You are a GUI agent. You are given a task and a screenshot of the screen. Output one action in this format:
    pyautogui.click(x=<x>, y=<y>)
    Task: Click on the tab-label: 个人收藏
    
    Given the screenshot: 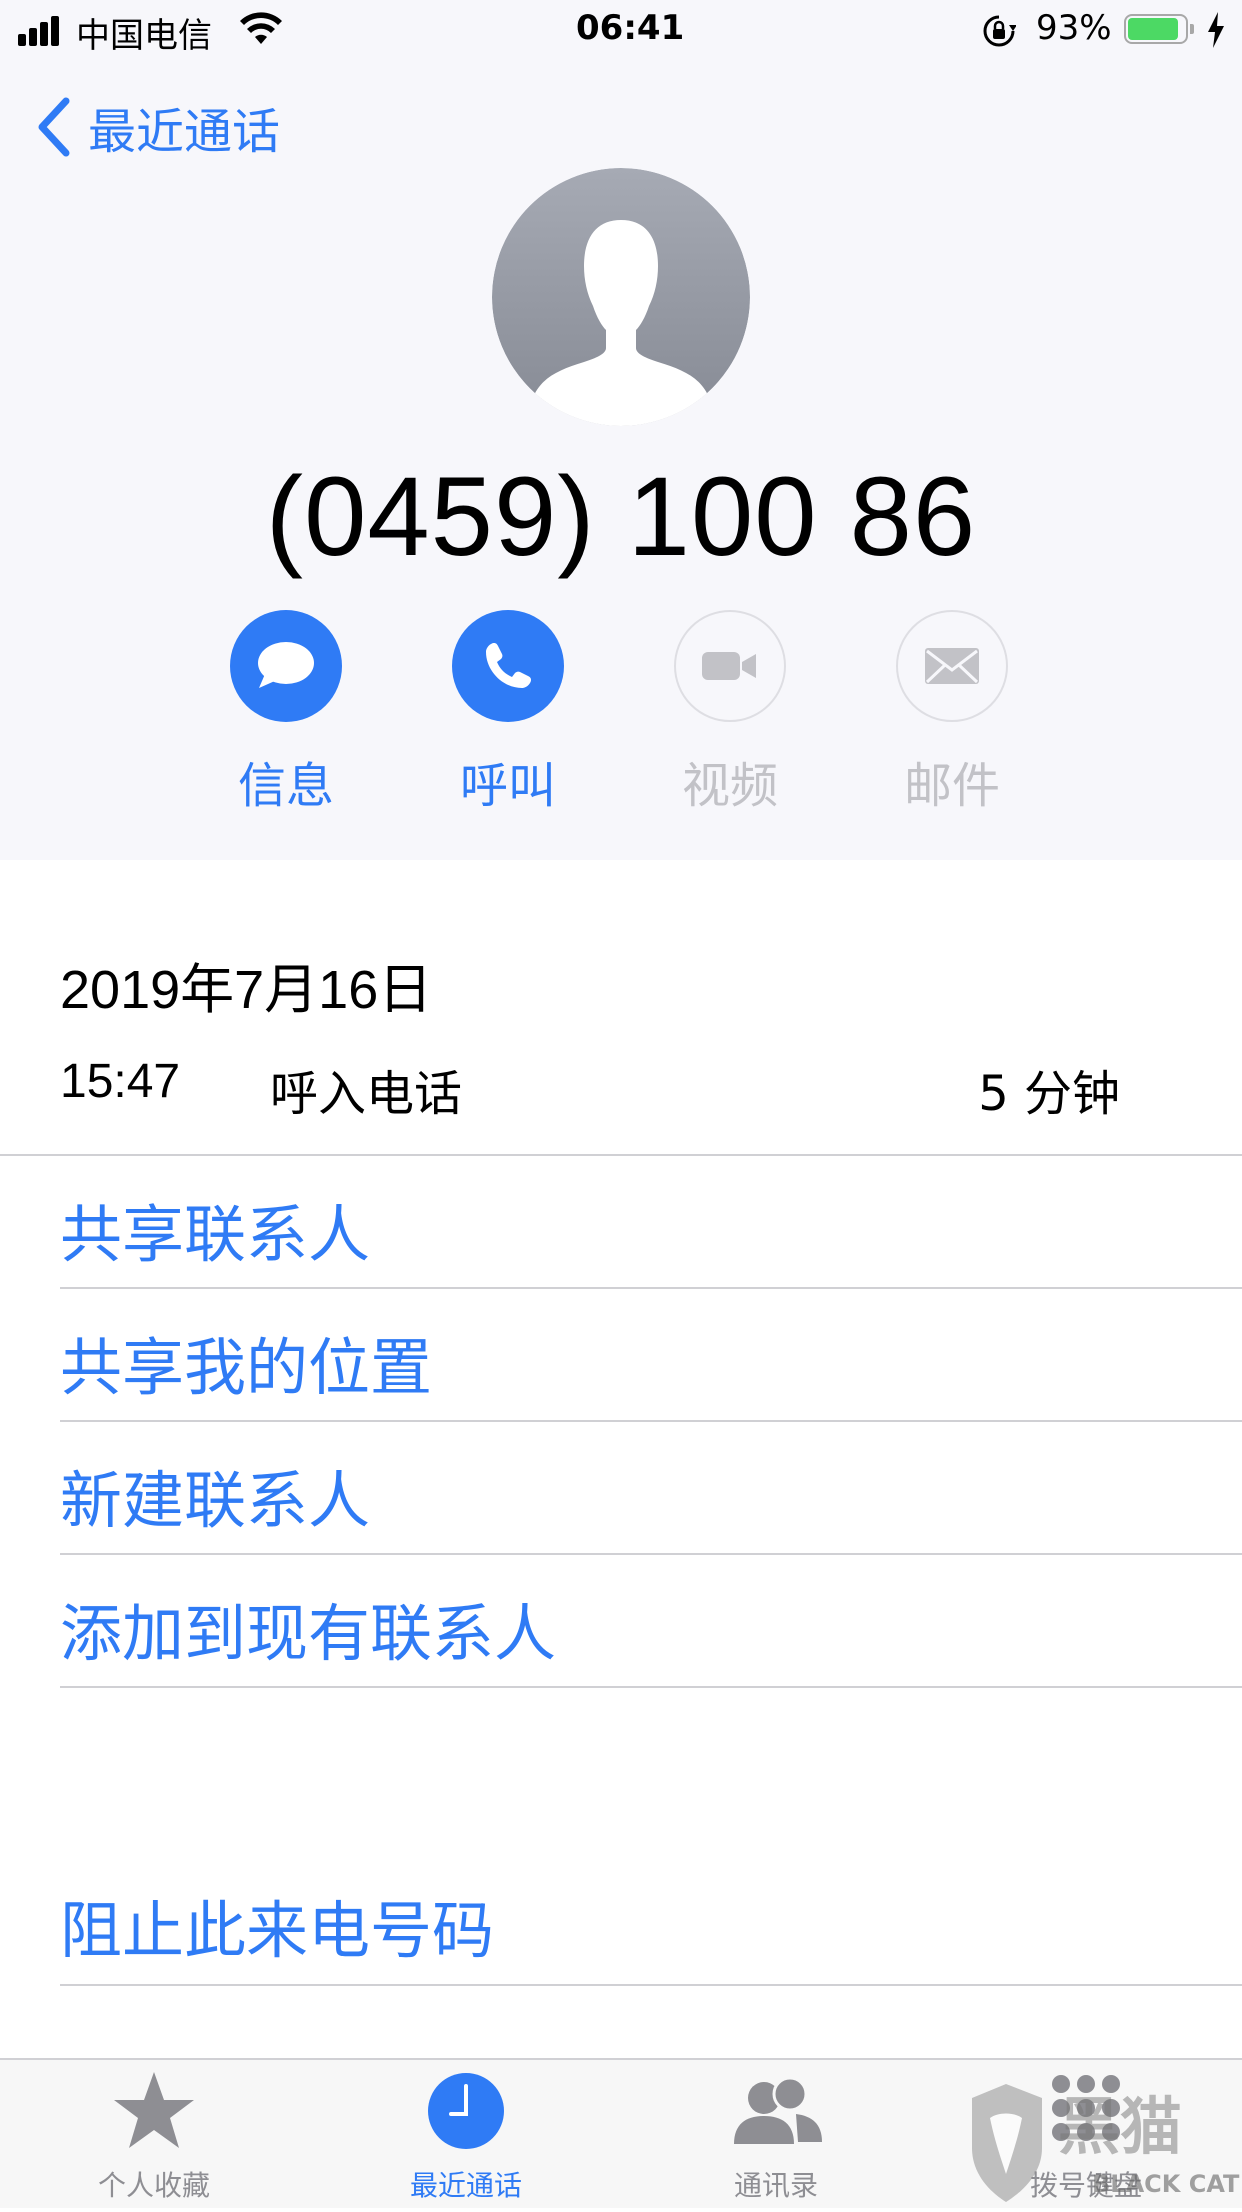 What is the action you would take?
    pyautogui.click(x=153, y=2185)
    